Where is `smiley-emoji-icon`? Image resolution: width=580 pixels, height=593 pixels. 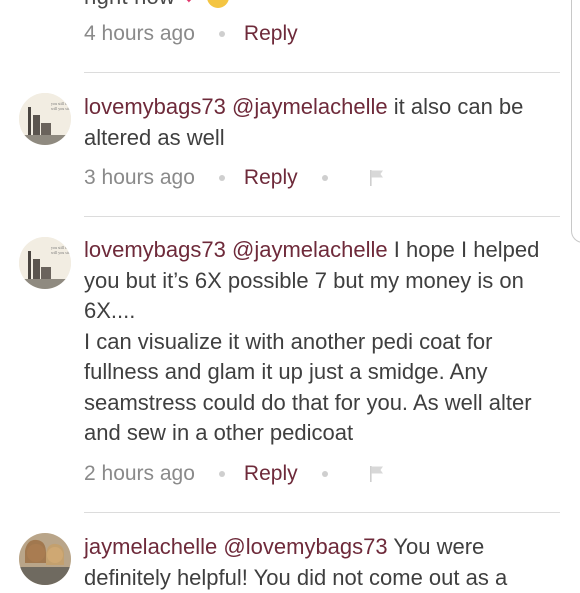 smiley-emoji-icon is located at coordinates (218, 4).